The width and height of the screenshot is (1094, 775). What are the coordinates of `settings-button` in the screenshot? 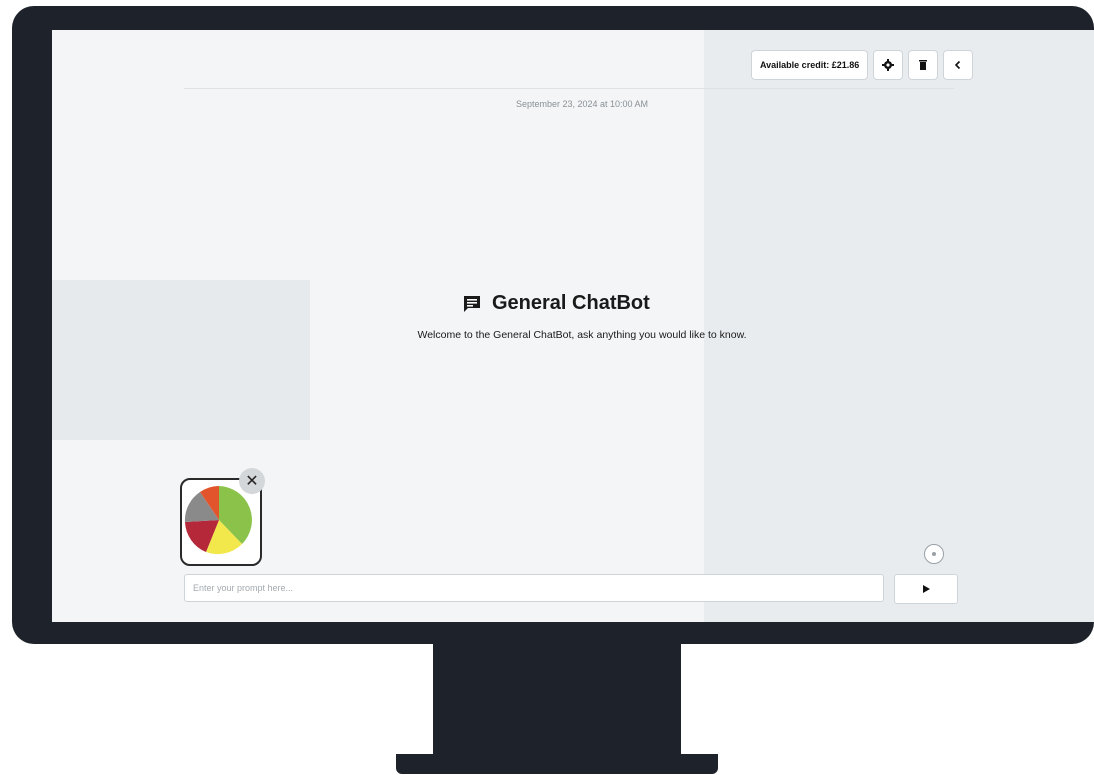 It's located at (888, 65).